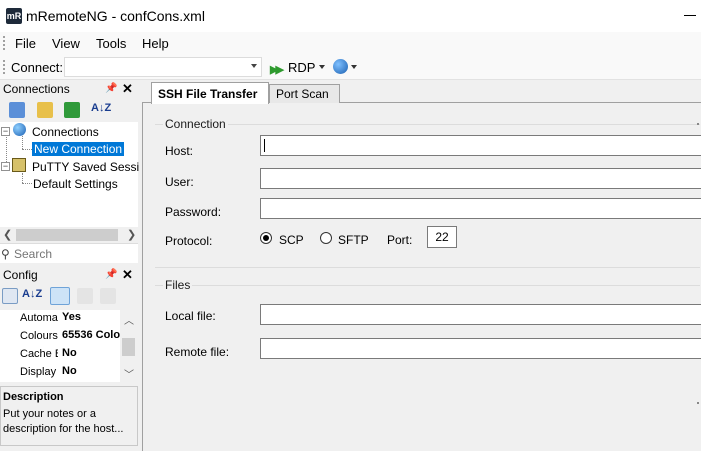 This screenshot has width=701, height=451. Describe the element at coordinates (277, 69) in the screenshot. I see `rdp-arrow-icon: ▶▶` at that location.